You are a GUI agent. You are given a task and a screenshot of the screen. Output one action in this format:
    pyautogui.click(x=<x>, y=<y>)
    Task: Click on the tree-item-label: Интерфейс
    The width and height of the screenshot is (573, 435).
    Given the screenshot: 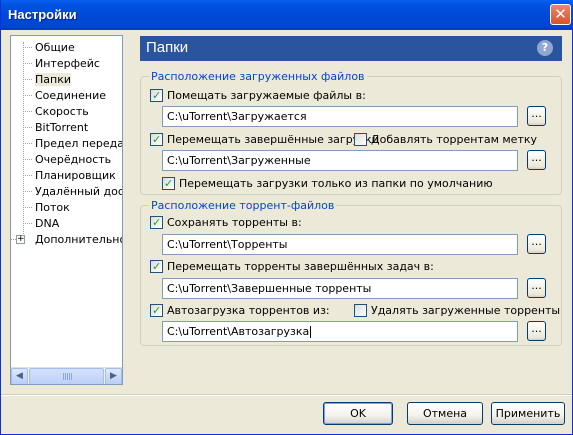 What is the action you would take?
    pyautogui.click(x=67, y=63)
    